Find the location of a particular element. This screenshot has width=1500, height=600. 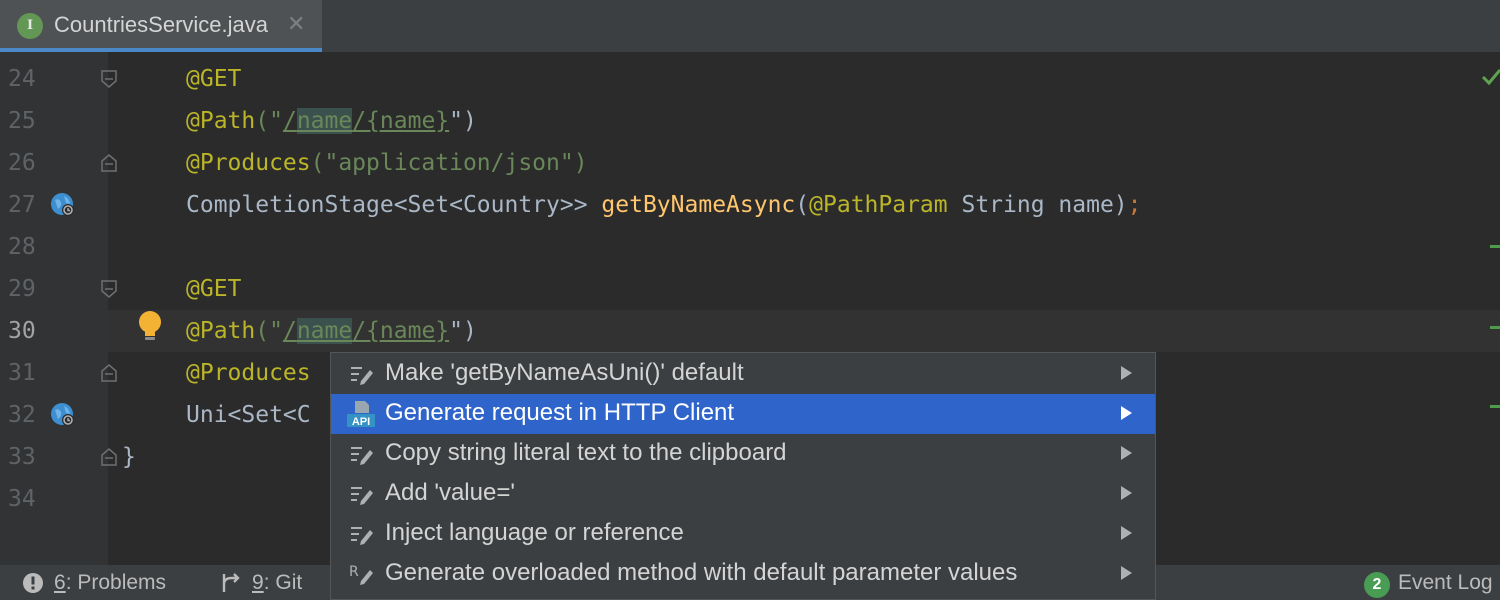

line-number-current: 30 is located at coordinates (22, 331).